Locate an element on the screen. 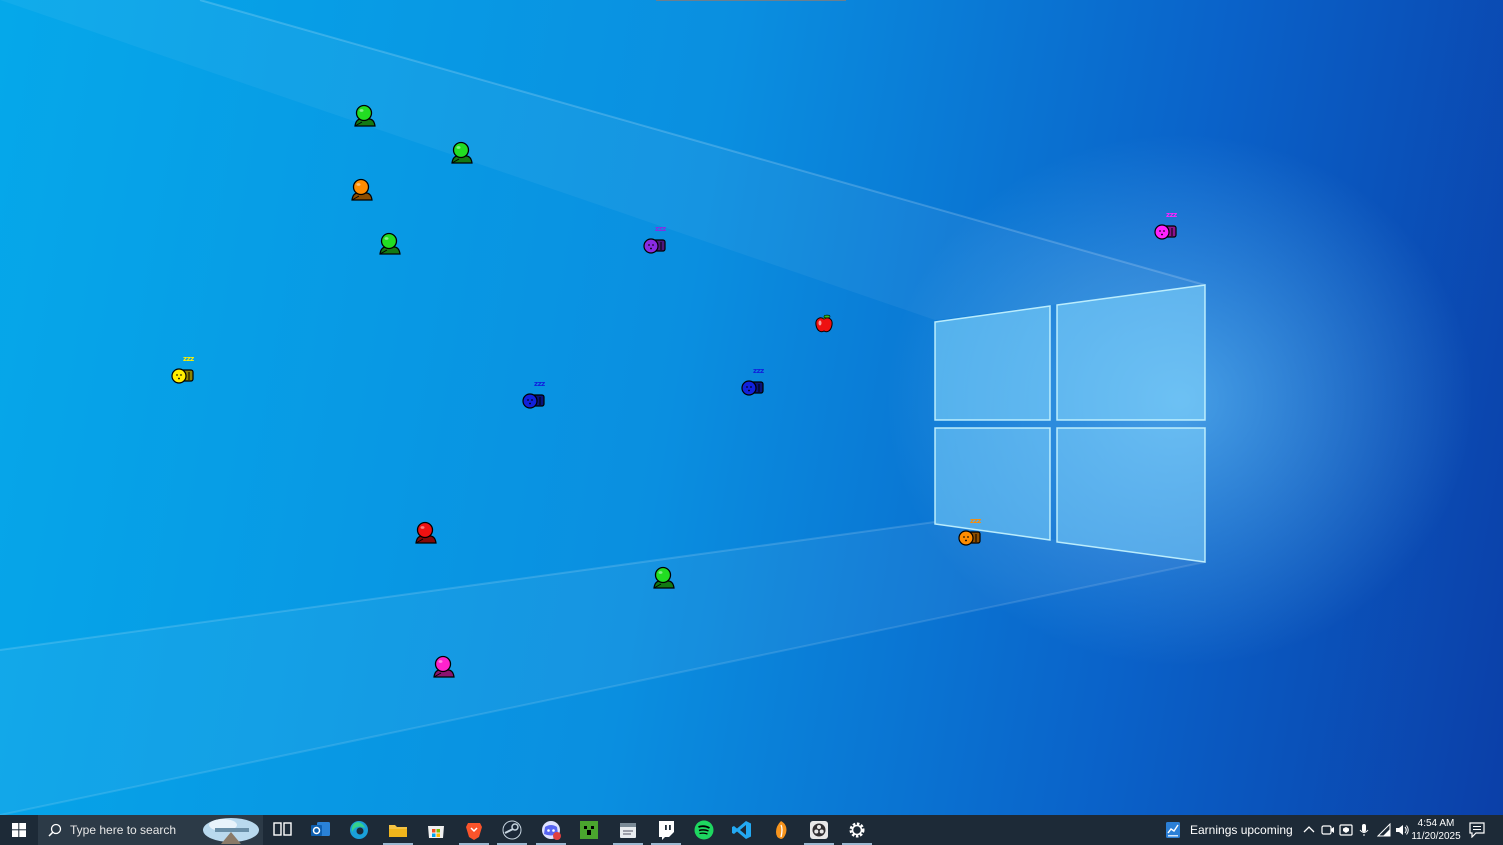  edge-icon is located at coordinates (359, 830).